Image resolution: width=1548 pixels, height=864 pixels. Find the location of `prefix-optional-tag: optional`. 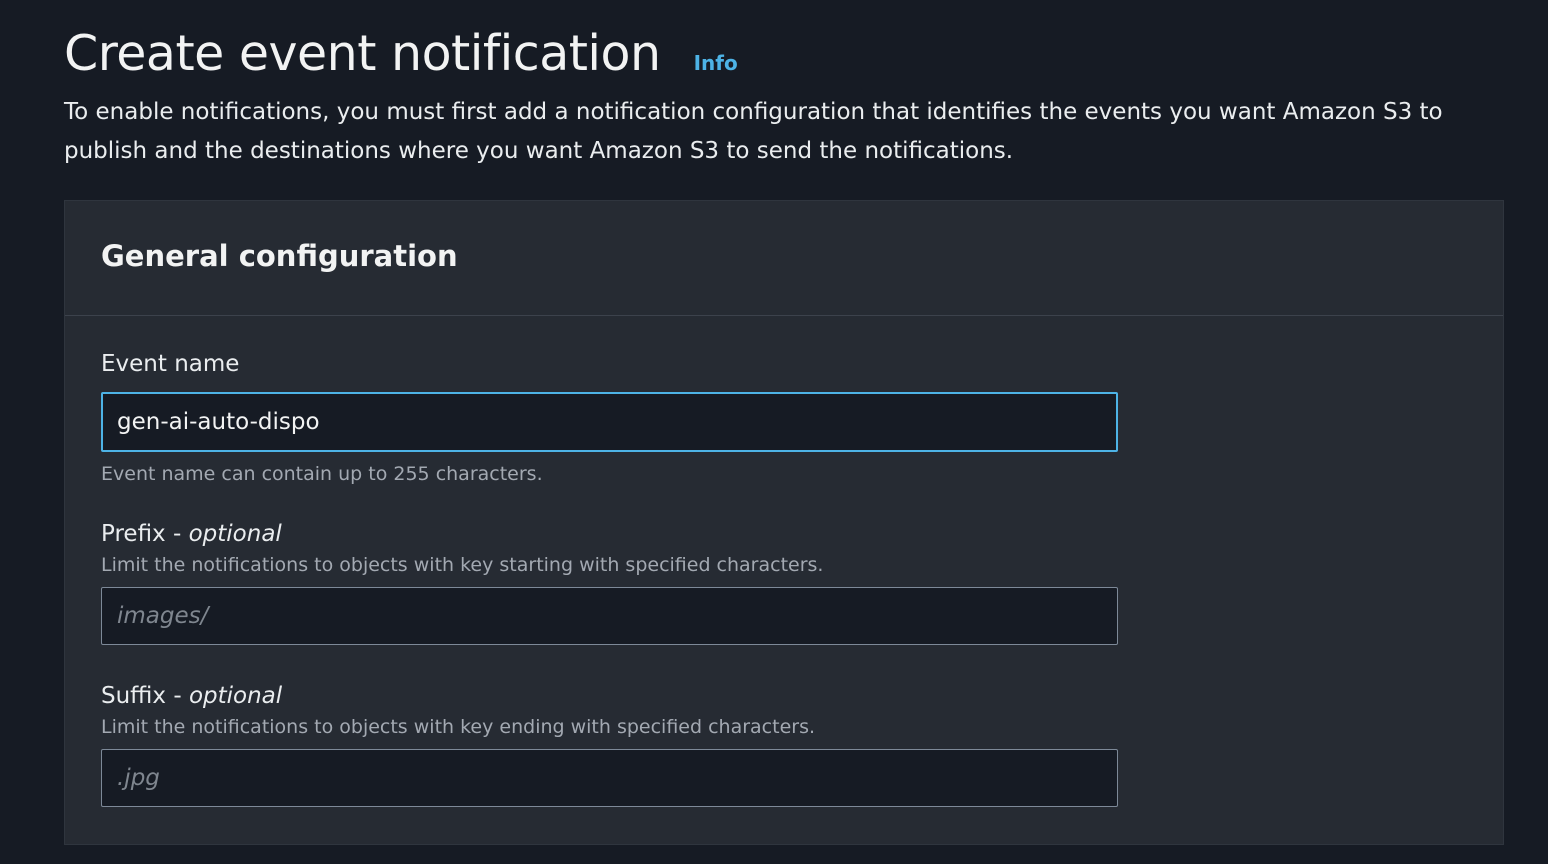

prefix-optional-tag: optional is located at coordinates (235, 534).